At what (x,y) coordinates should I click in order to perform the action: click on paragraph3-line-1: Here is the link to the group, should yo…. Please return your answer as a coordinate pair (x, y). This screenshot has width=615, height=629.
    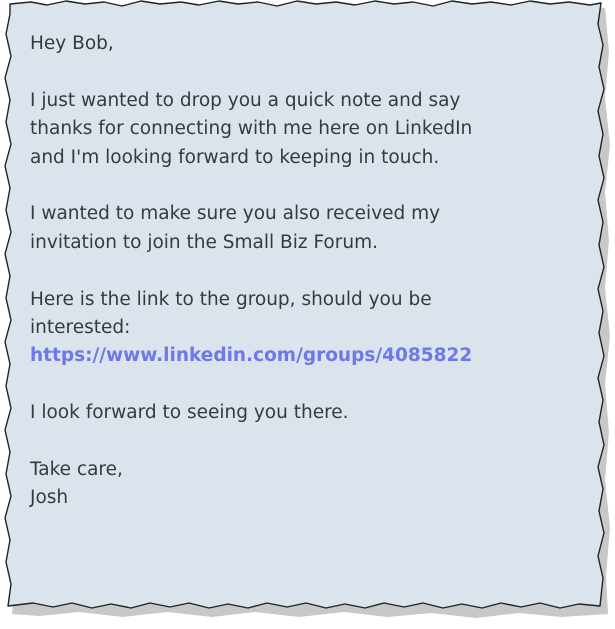
    Looking at the image, I should click on (231, 299).